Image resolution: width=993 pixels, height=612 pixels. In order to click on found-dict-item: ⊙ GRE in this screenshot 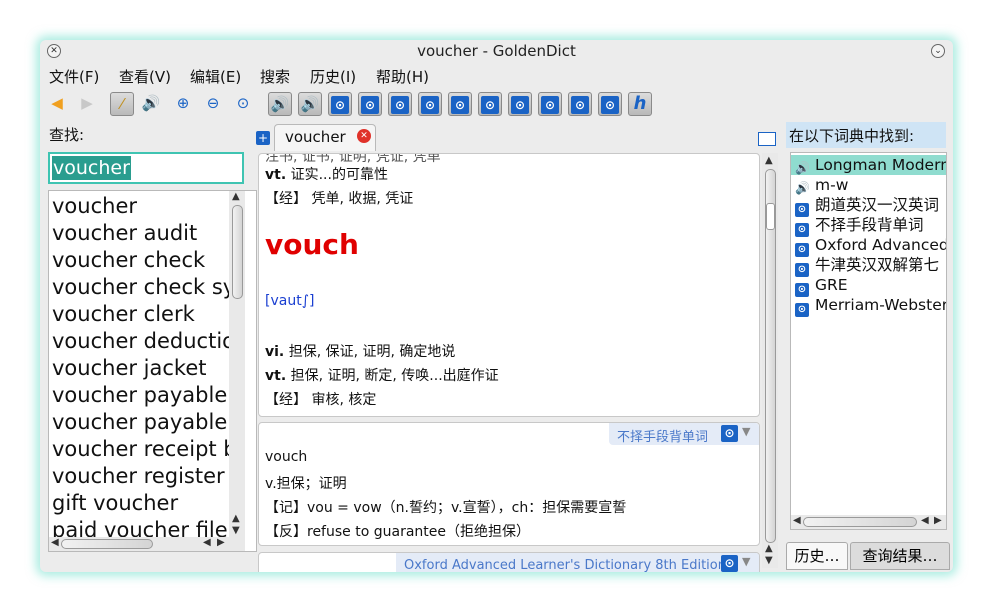, I will do `click(821, 286)`.